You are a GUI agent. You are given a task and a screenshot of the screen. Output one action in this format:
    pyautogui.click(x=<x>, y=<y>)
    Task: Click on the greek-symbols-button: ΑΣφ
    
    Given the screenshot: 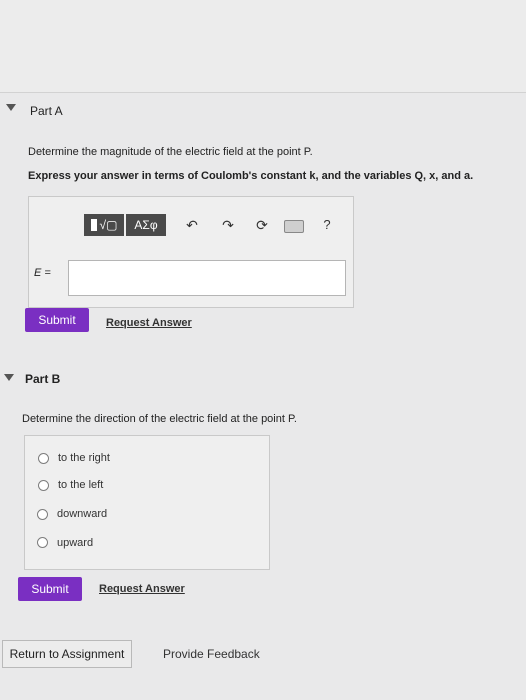 What is the action you would take?
    pyautogui.click(x=146, y=225)
    